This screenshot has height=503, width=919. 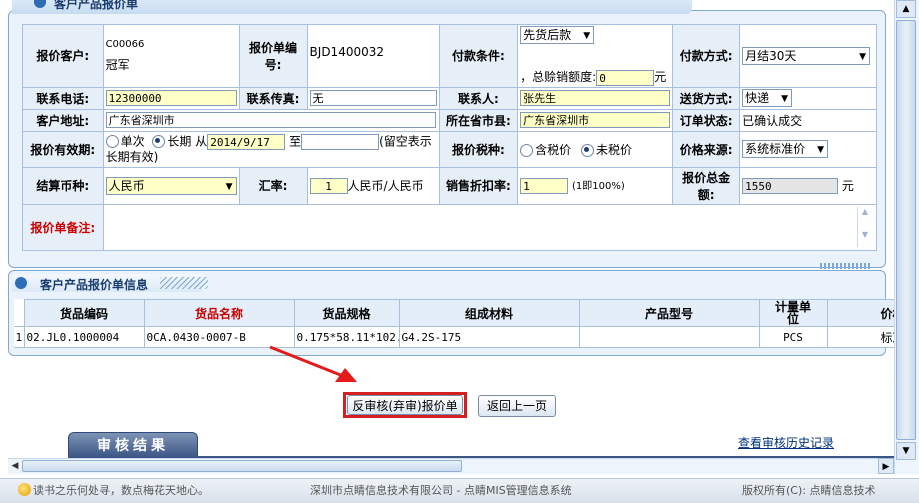 I want to click on phone-input: 12300000, so click(x=171, y=98).